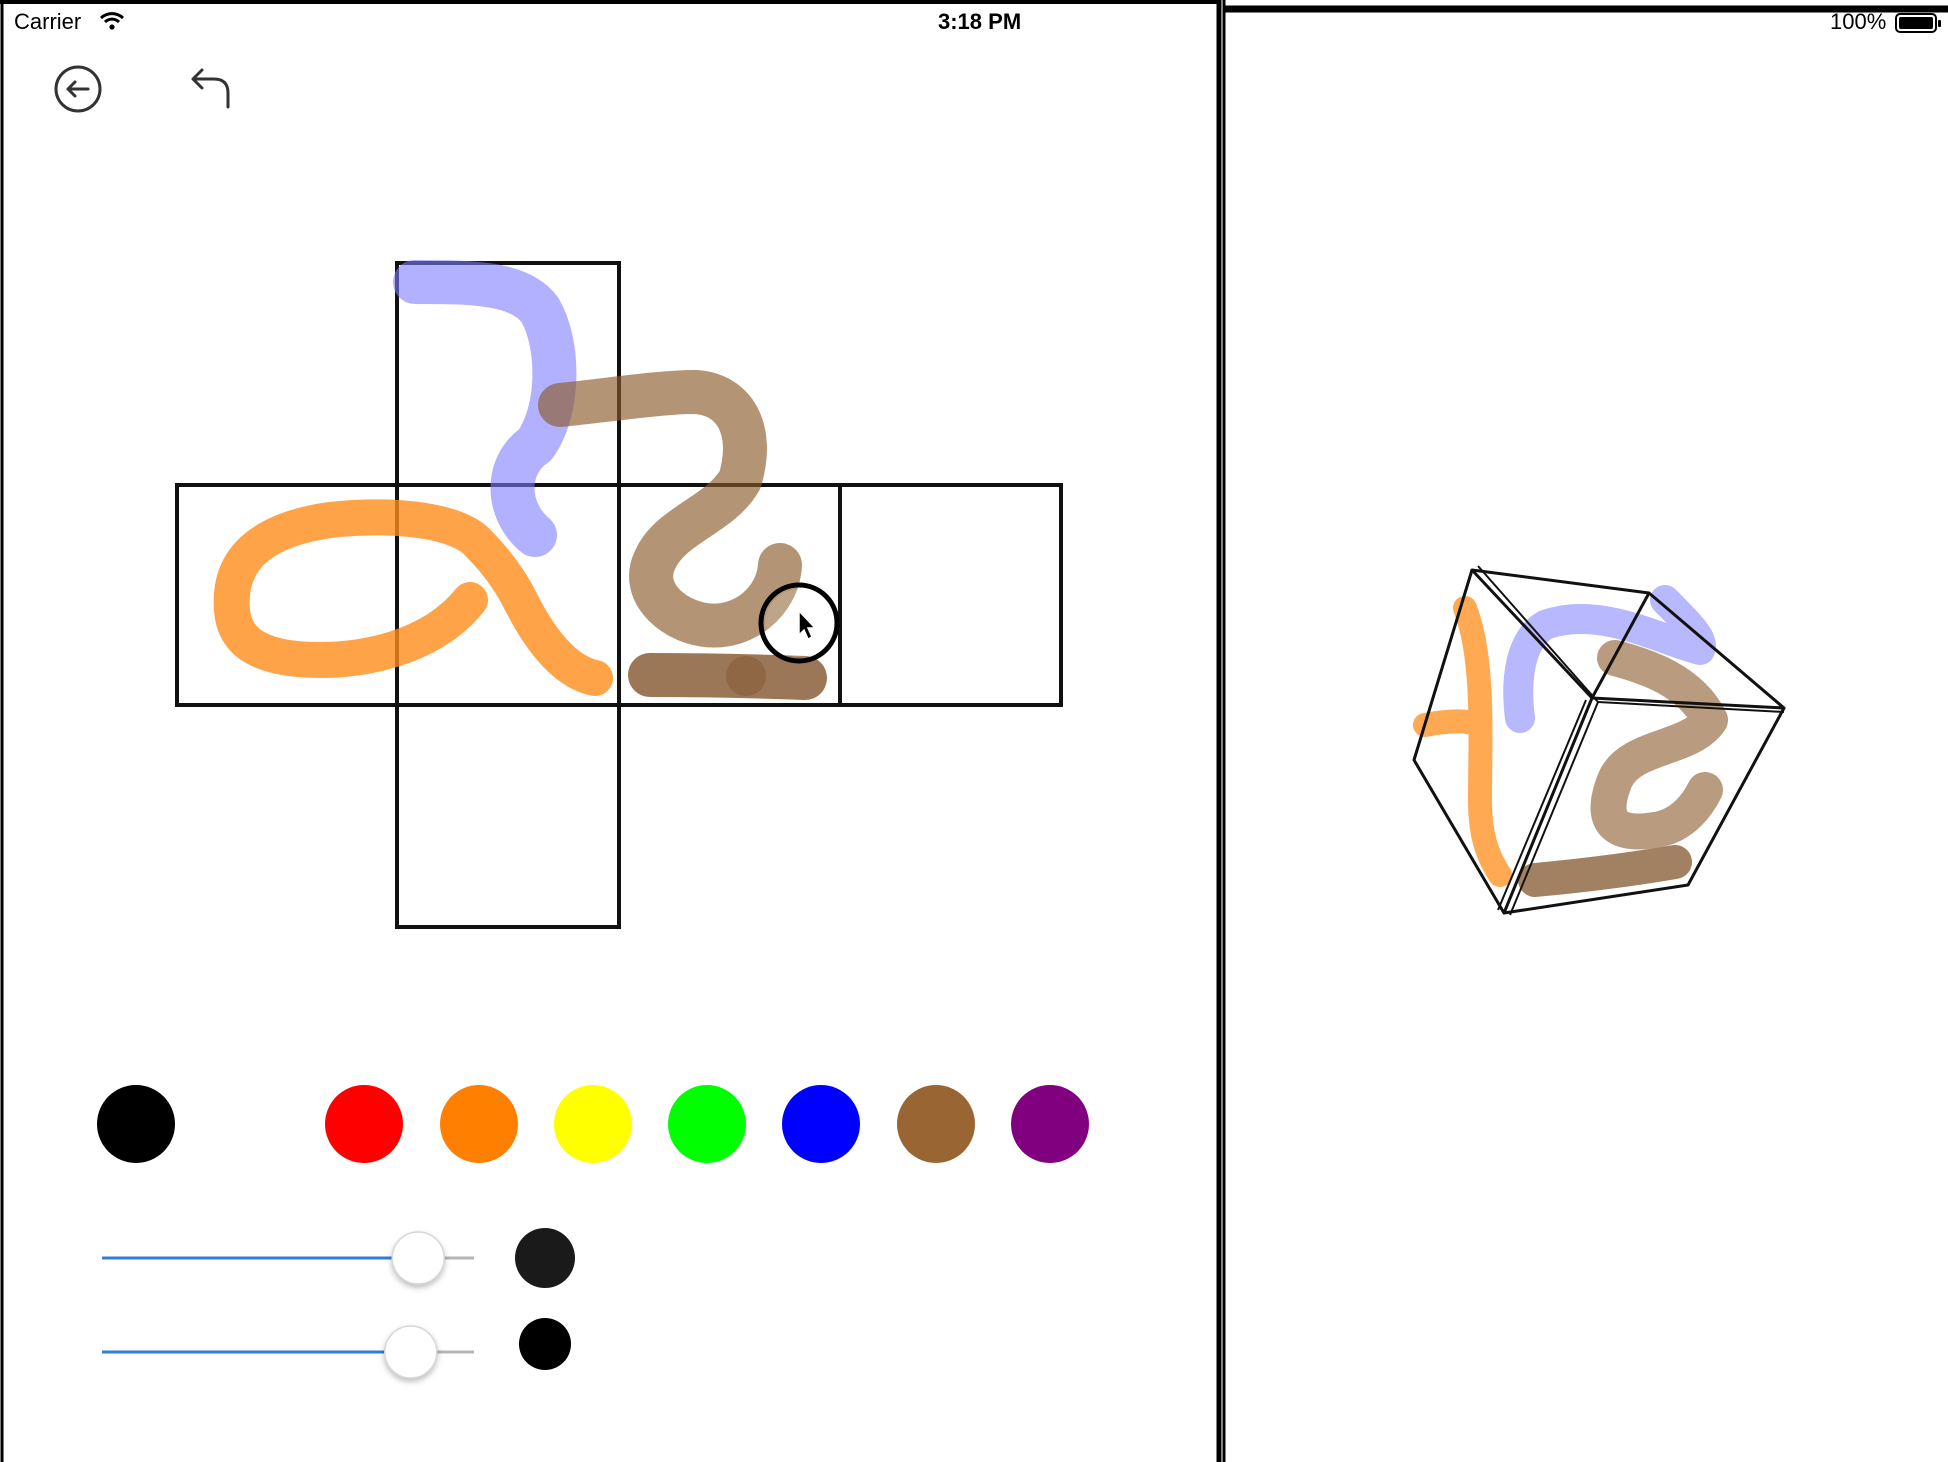 The width and height of the screenshot is (1948, 1462). What do you see at coordinates (48, 21) in the screenshot?
I see `carrier-label: Carrier` at bounding box center [48, 21].